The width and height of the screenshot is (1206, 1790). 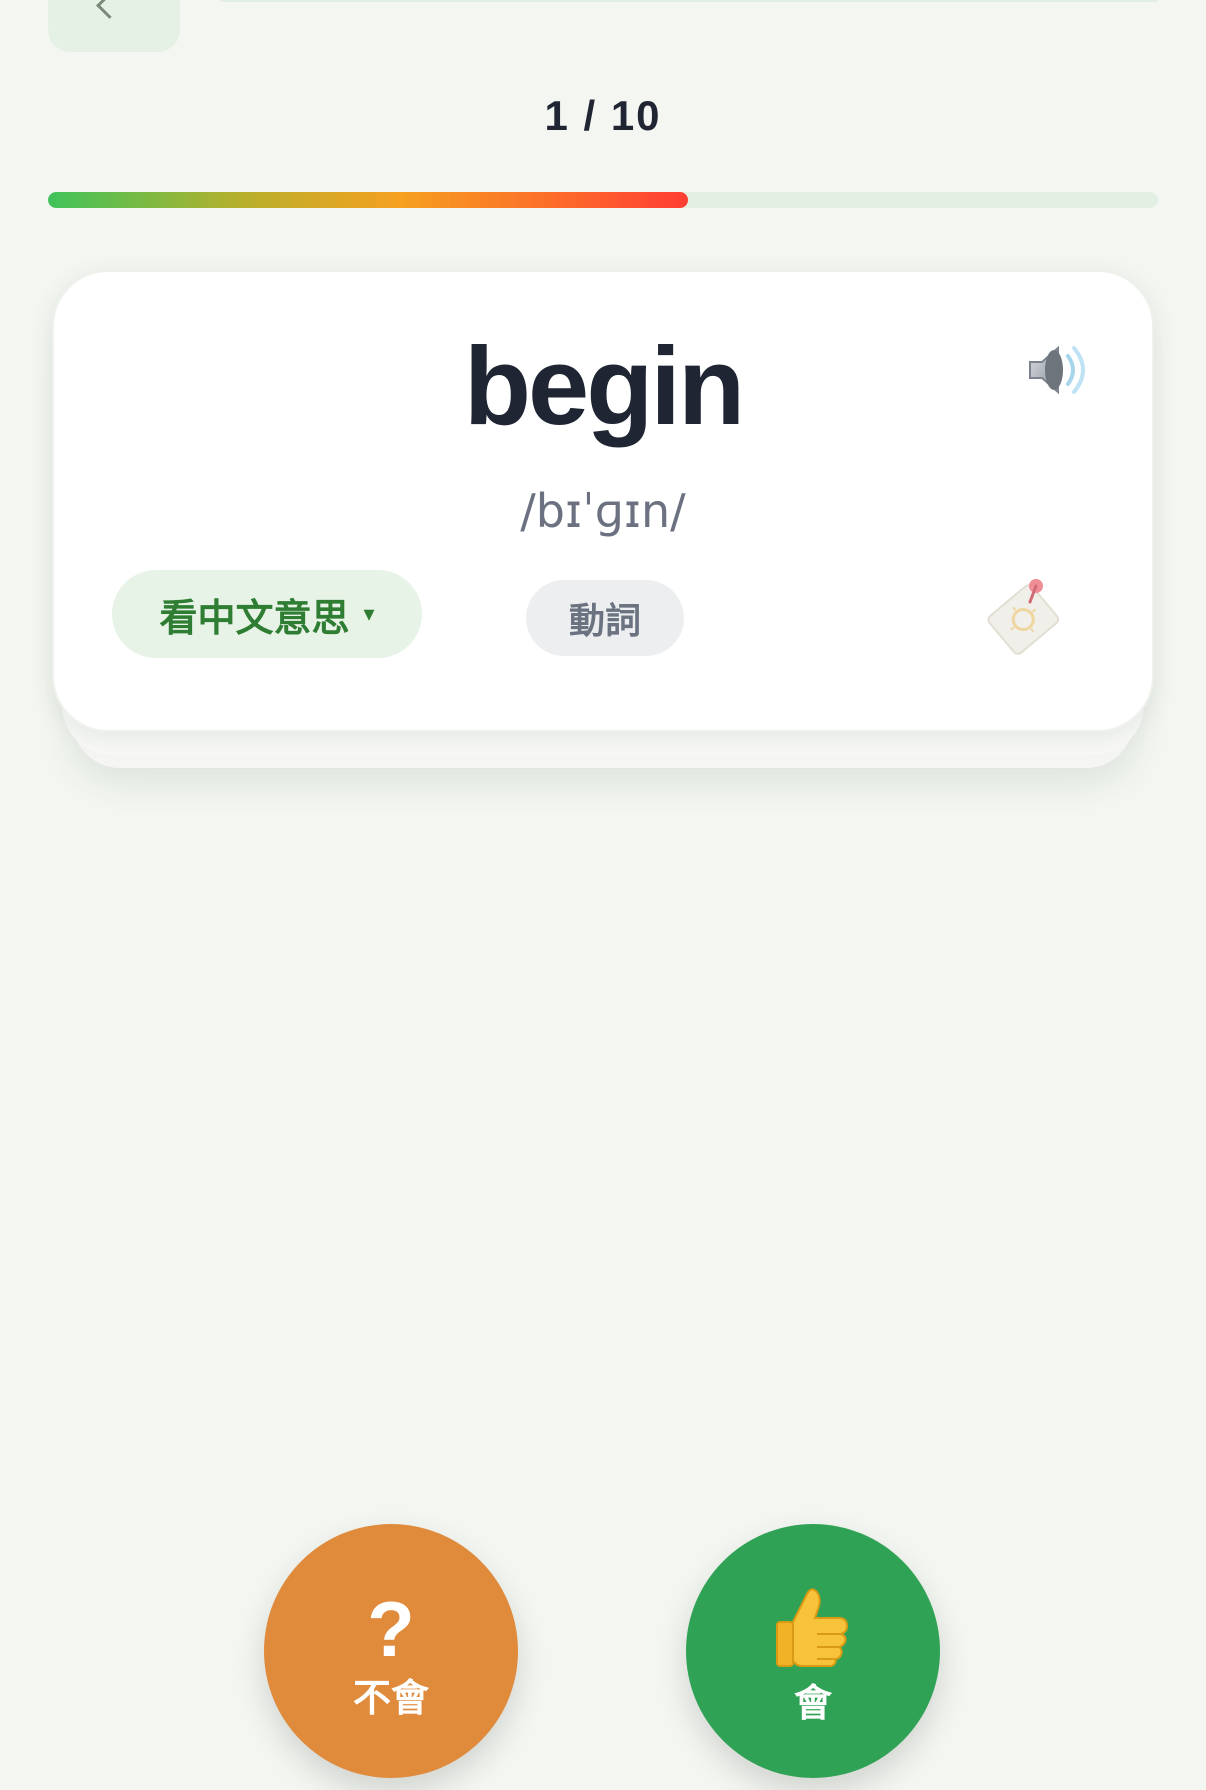 What do you see at coordinates (603, 115) in the screenshot?
I see `progress-counter: 1 / 10` at bounding box center [603, 115].